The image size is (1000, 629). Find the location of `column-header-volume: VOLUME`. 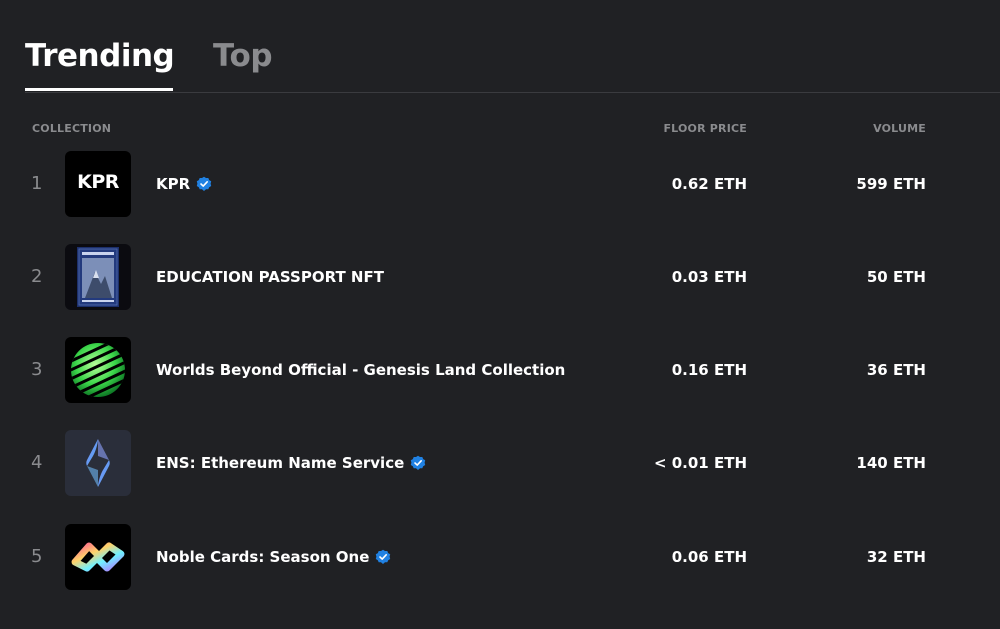

column-header-volume: VOLUME is located at coordinates (899, 128).